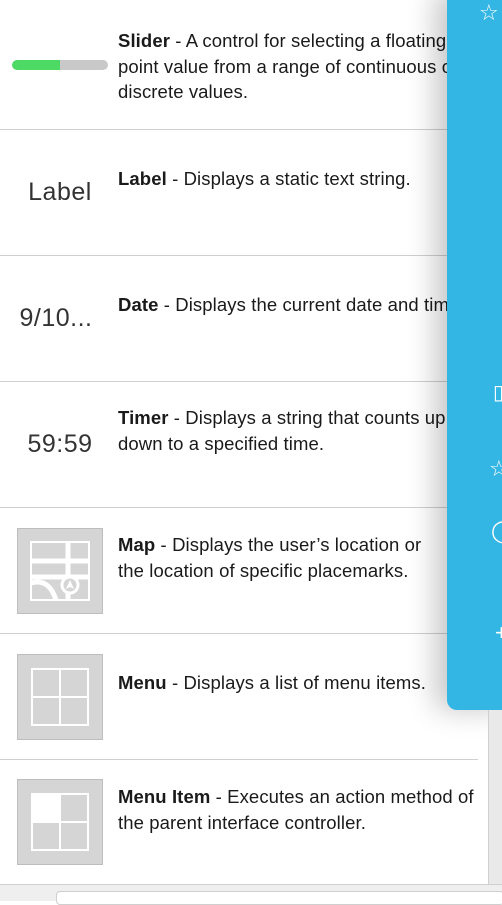  I want to click on side-panel: ☆ ▯ ☆ ◯ +, so click(474, 355).